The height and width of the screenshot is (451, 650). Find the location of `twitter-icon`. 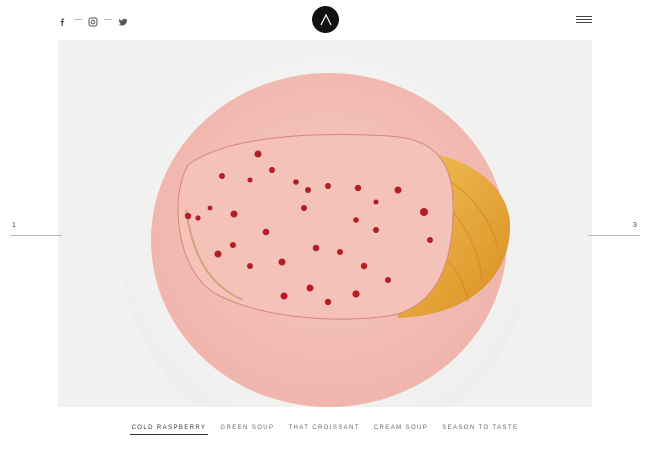

twitter-icon is located at coordinates (123, 20).